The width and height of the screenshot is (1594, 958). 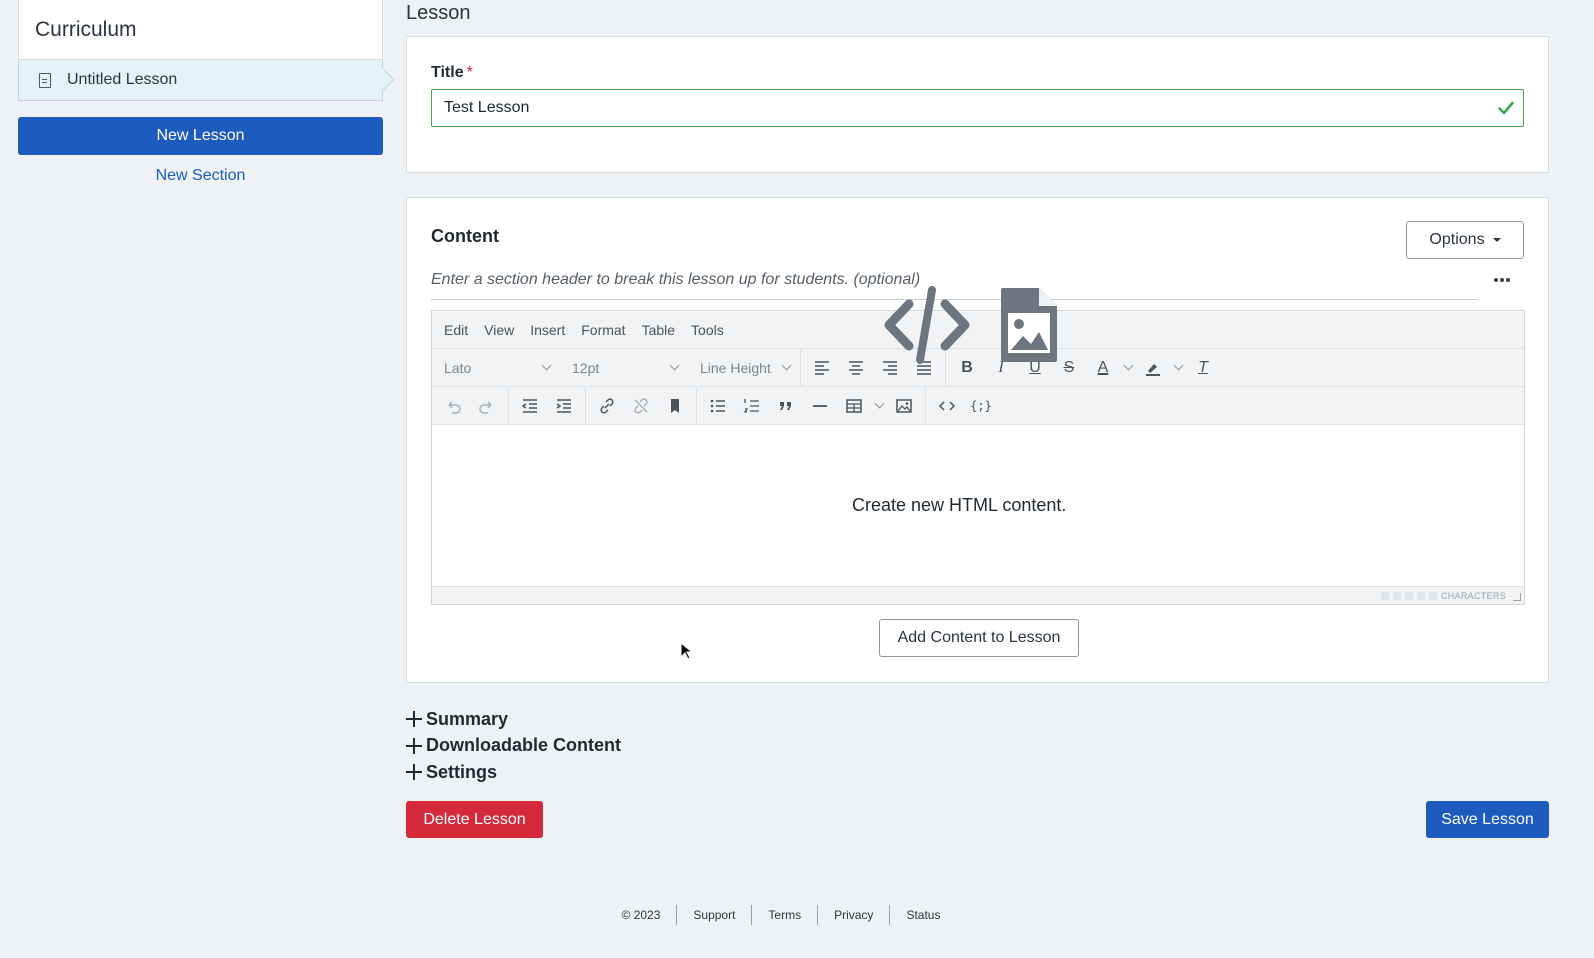 I want to click on menu-format: Format, so click(x=603, y=330).